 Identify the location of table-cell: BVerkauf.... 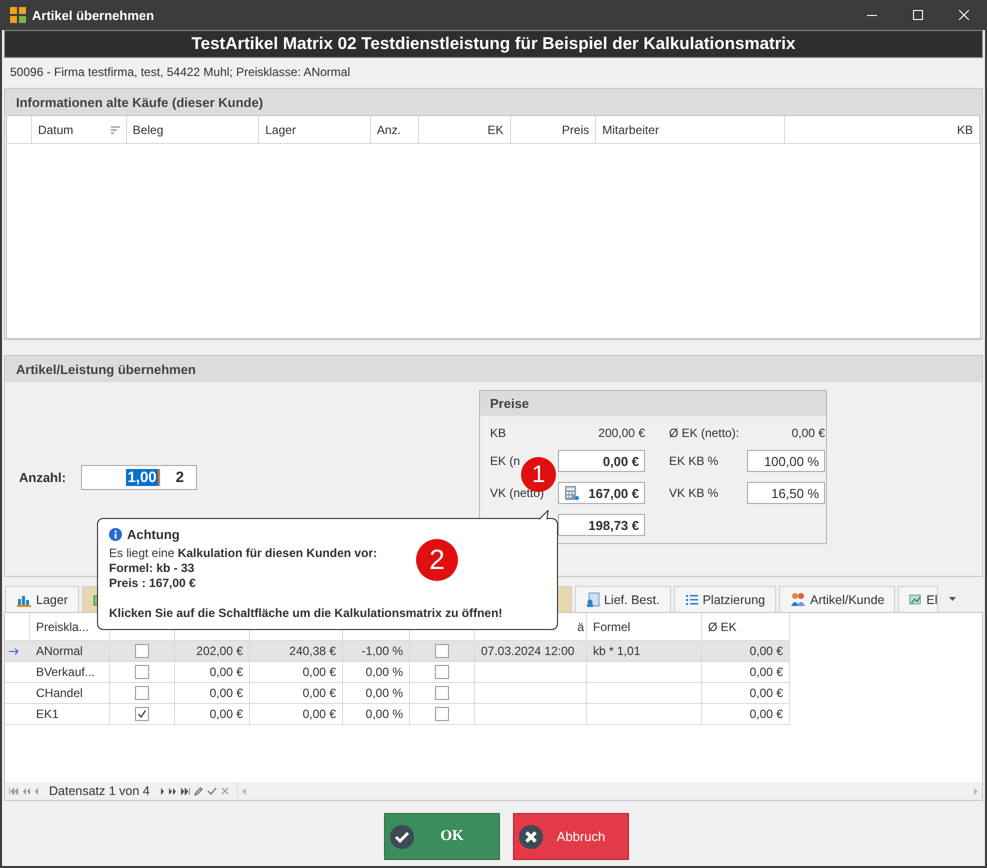
(65, 672).